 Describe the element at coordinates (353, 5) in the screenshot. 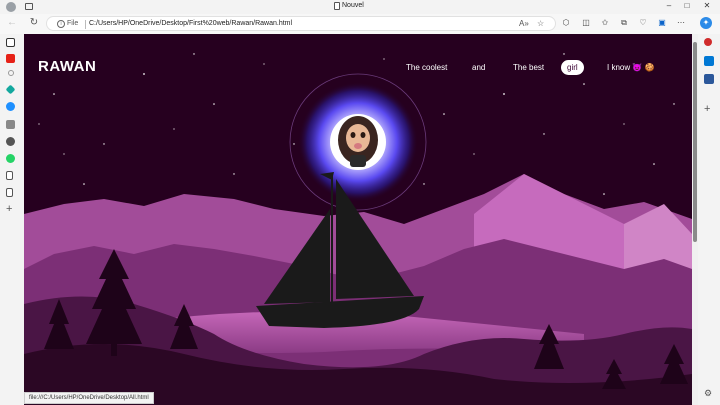

I see `tab-title: Nouvel` at that location.